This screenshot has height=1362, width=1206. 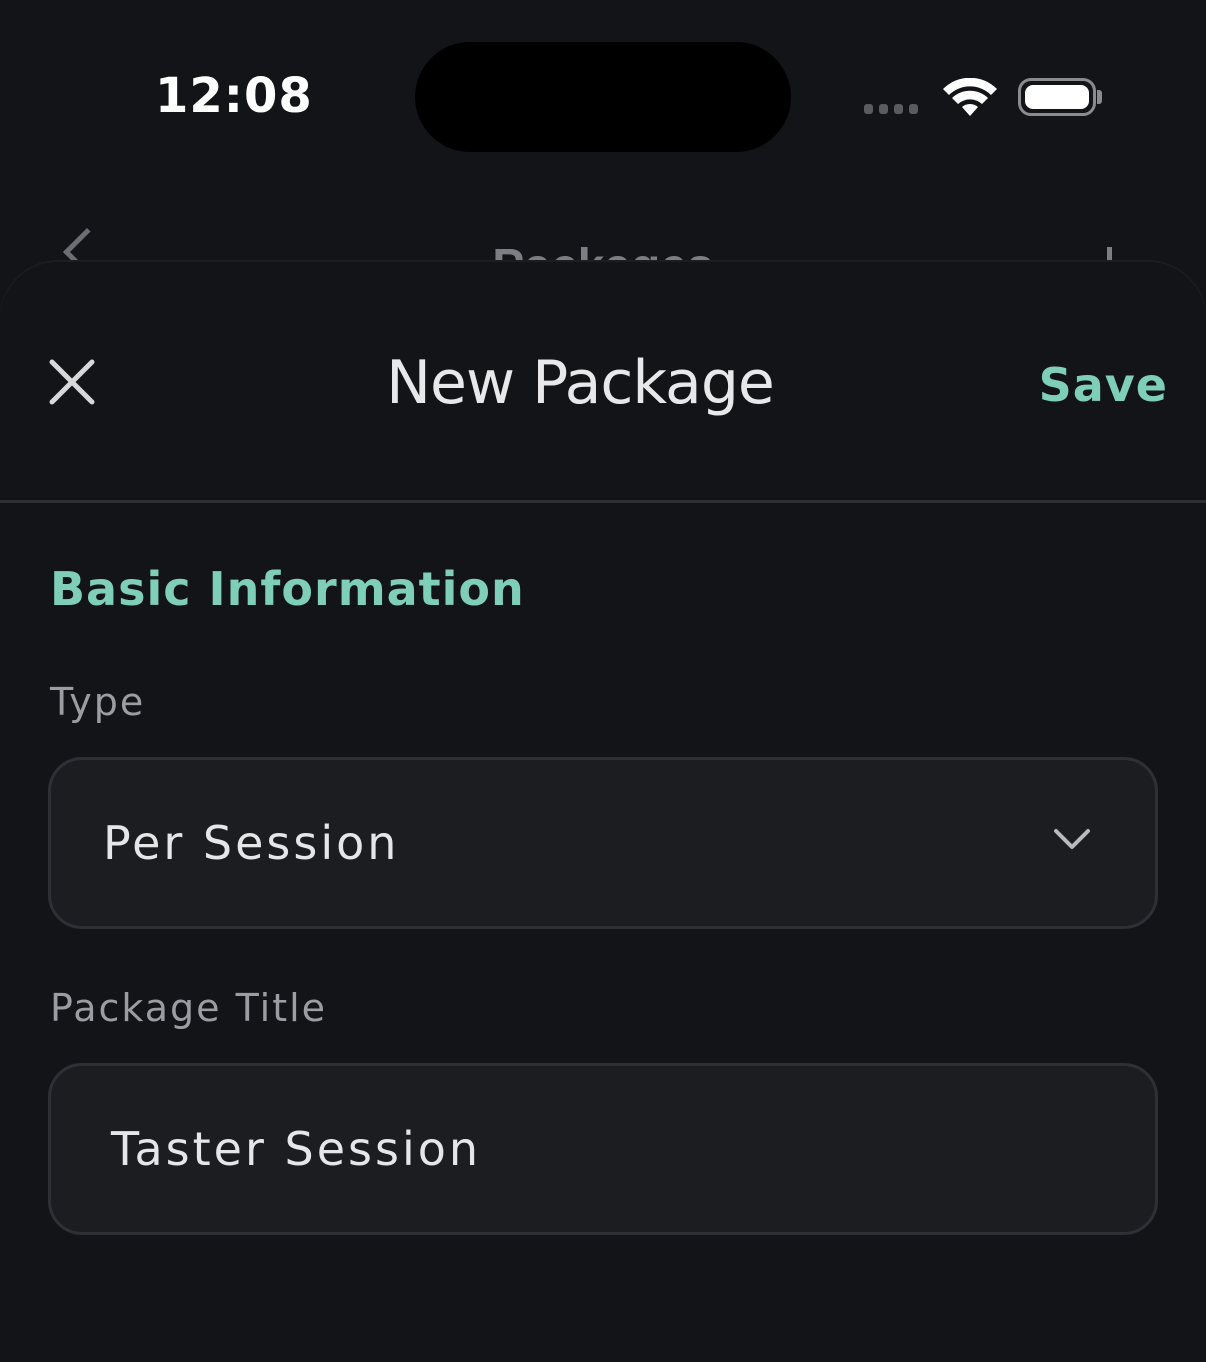 I want to click on type-select-value: Per Session, so click(x=251, y=843).